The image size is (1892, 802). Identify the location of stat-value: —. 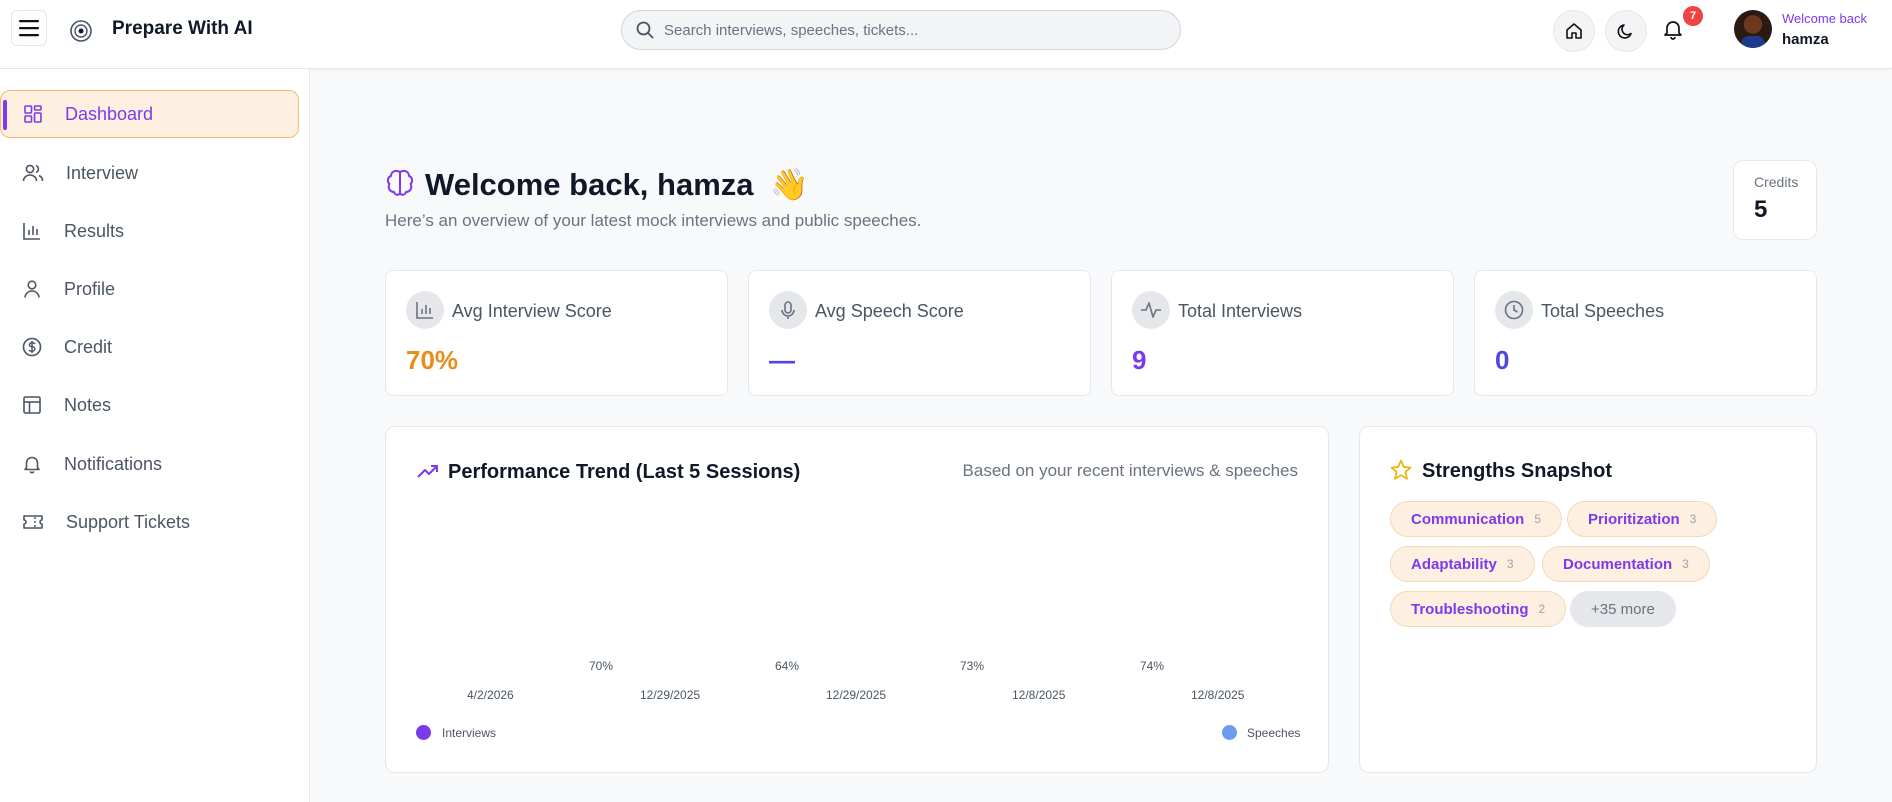
(782, 360).